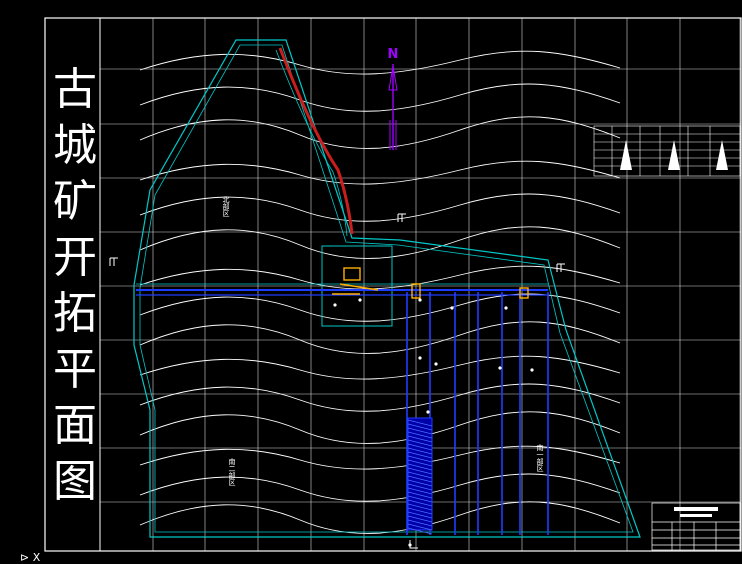  What do you see at coordinates (75, 89) in the screenshot?
I see `title-char: 古` at bounding box center [75, 89].